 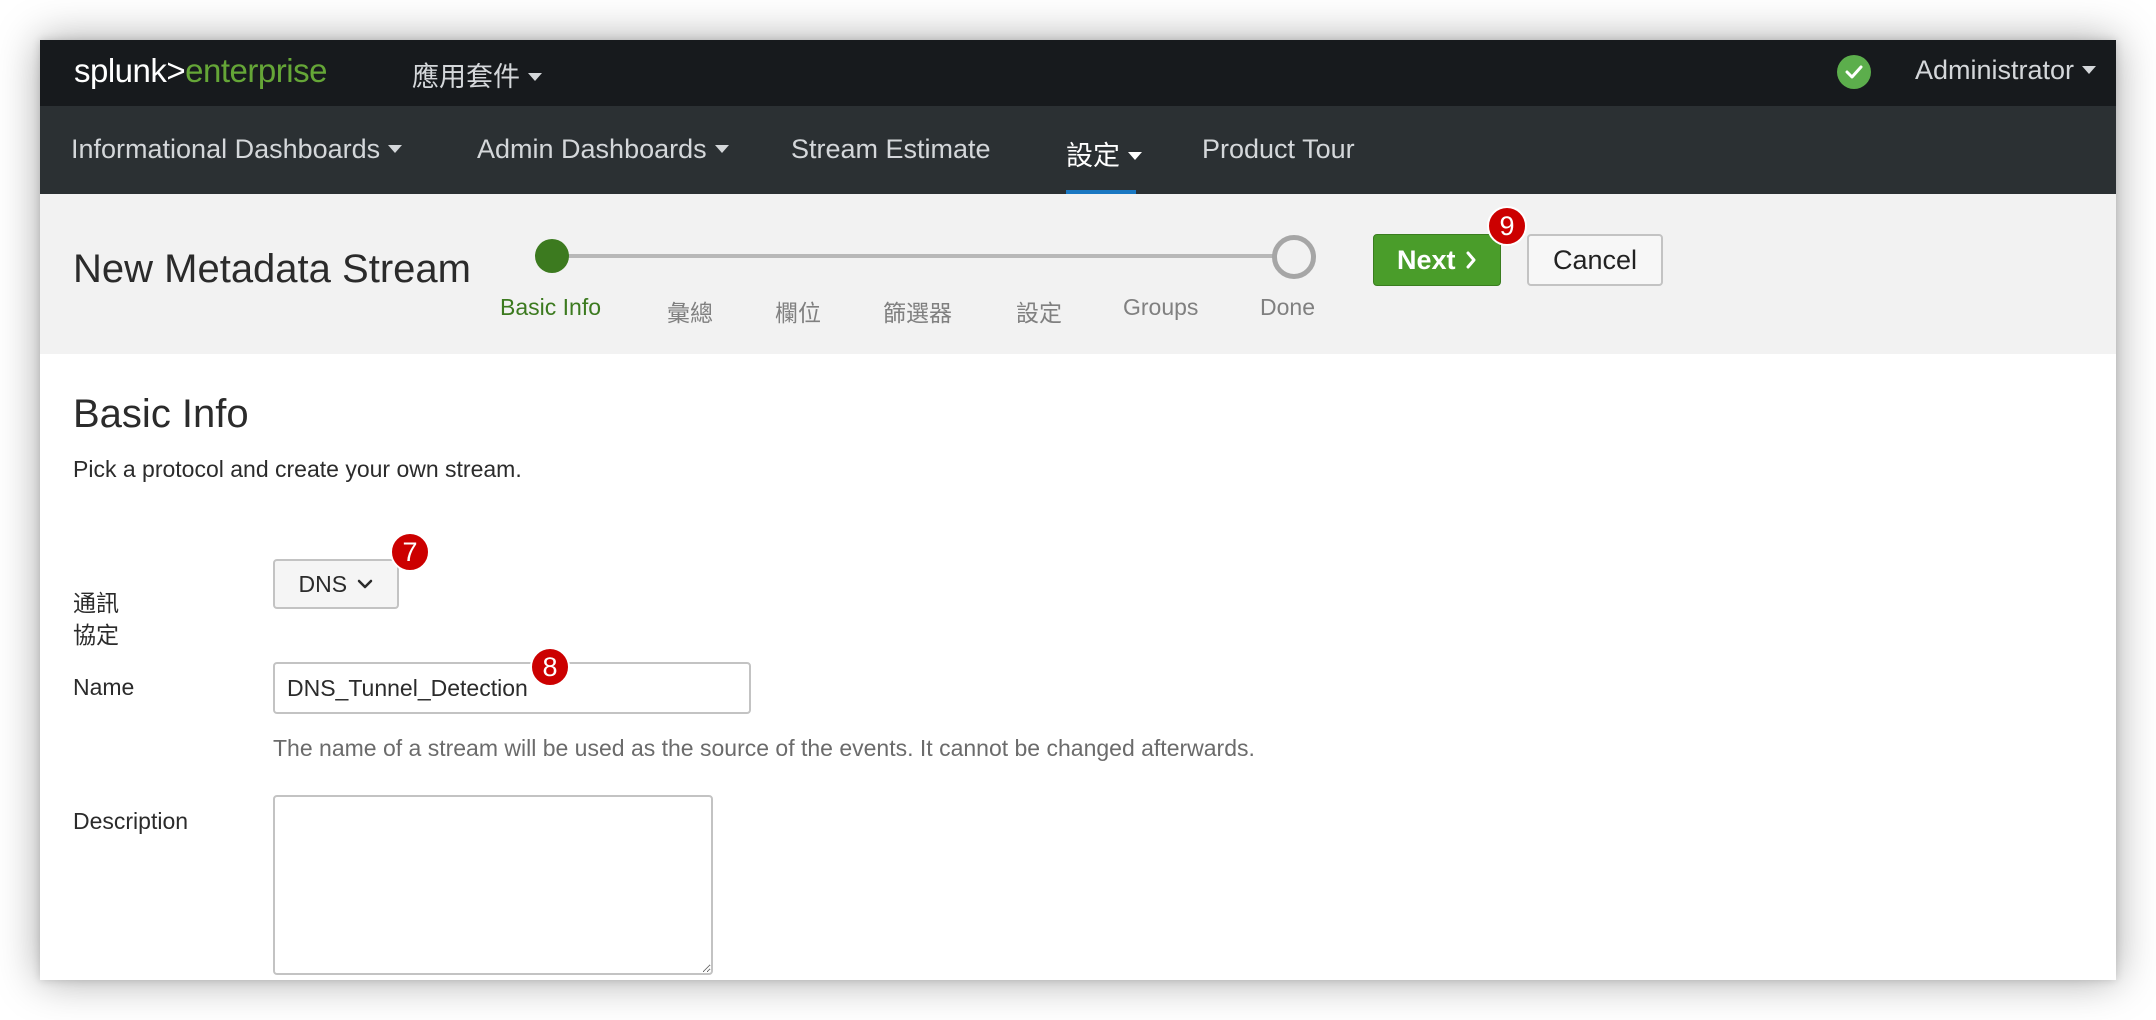 What do you see at coordinates (1093, 156) in the screenshot?
I see `nav-item-label: 設定` at bounding box center [1093, 156].